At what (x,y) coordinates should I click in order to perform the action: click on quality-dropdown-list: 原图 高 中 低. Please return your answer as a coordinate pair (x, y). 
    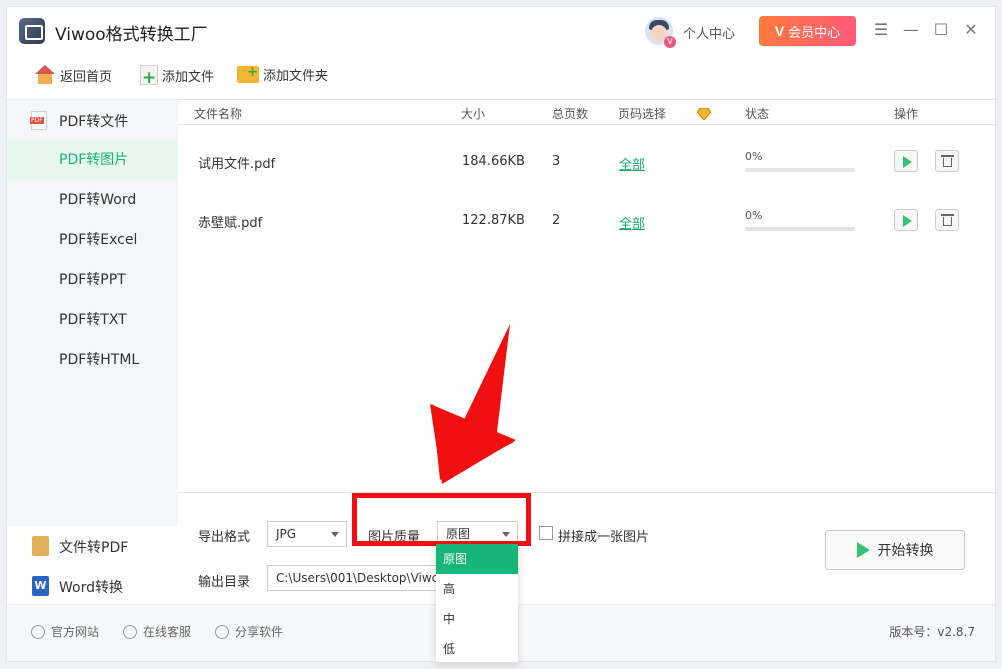
    Looking at the image, I should click on (477, 603).